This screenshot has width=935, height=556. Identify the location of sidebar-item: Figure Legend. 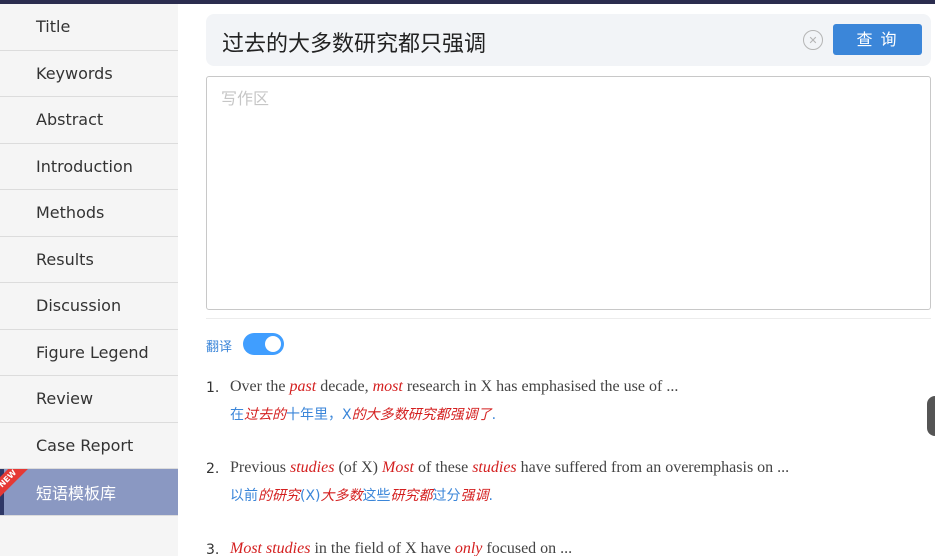
(89, 352).